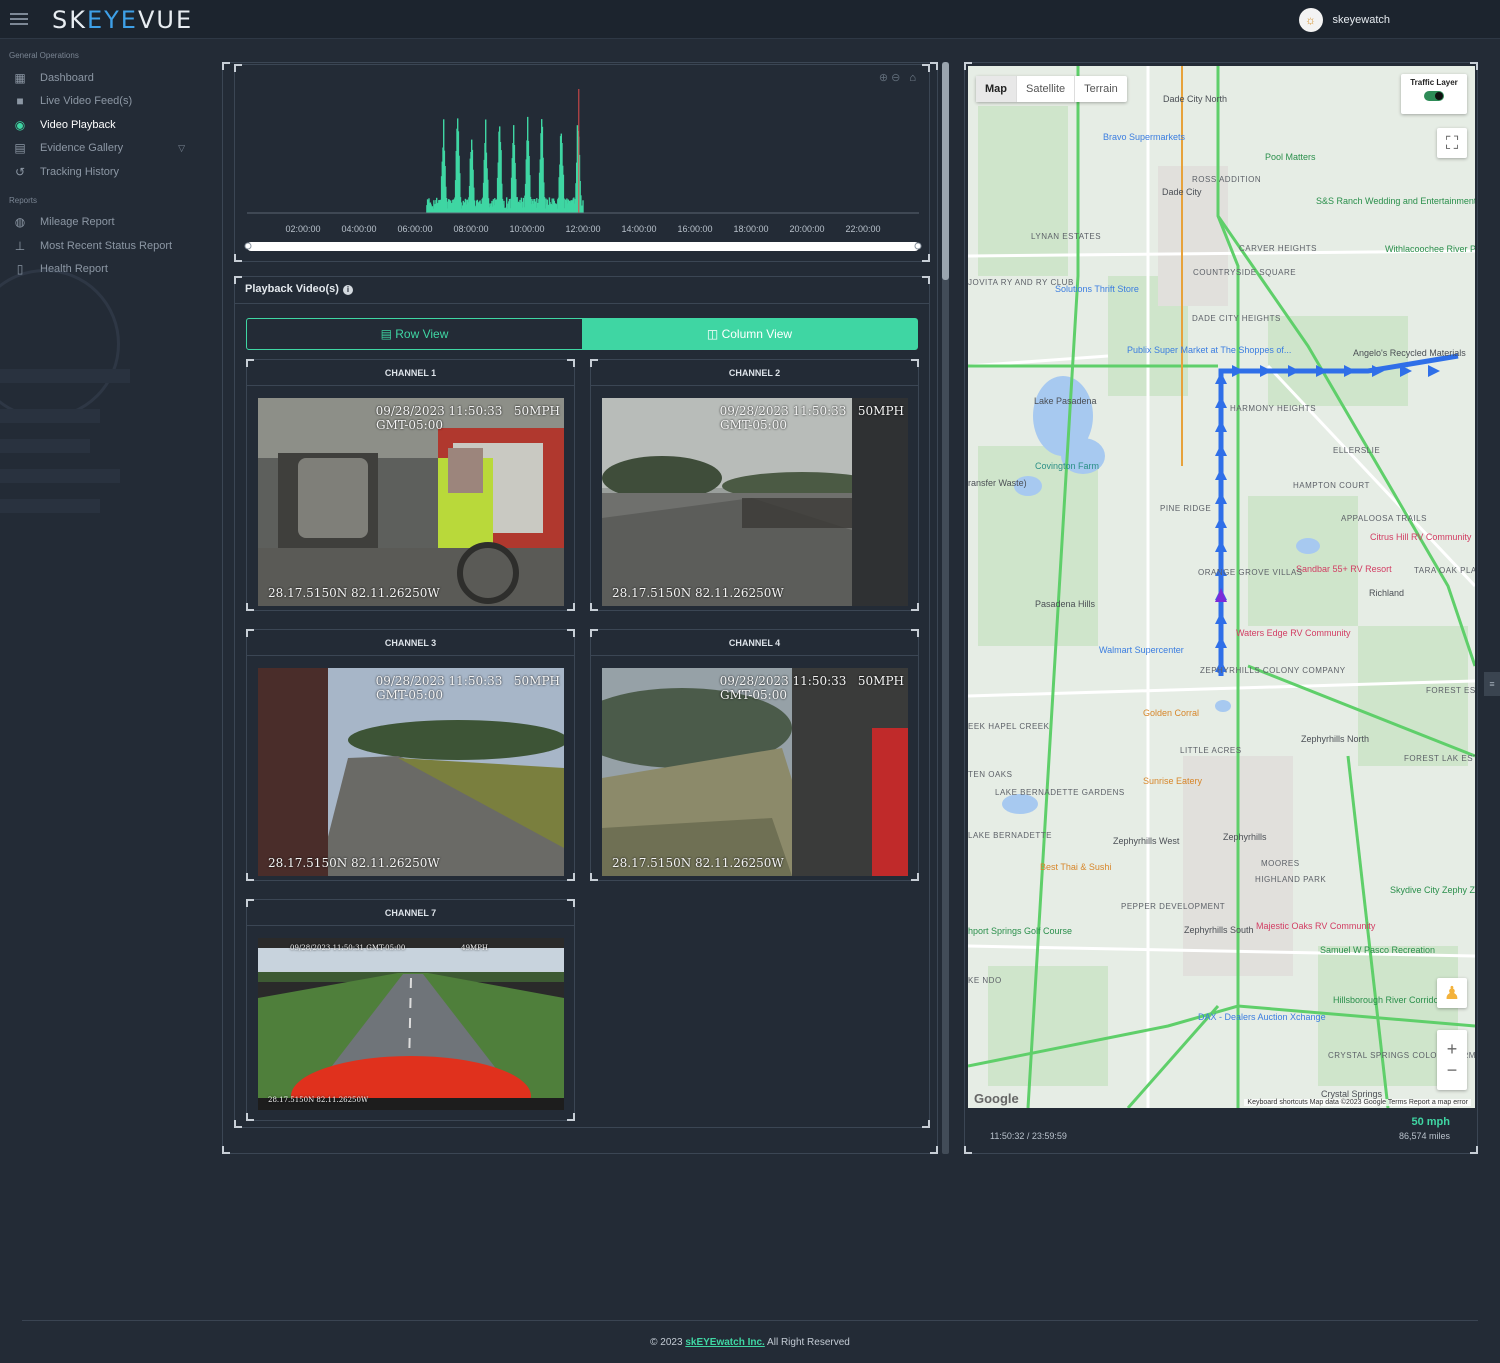  What do you see at coordinates (347, 290) in the screenshot?
I see `info-icon: i` at bounding box center [347, 290].